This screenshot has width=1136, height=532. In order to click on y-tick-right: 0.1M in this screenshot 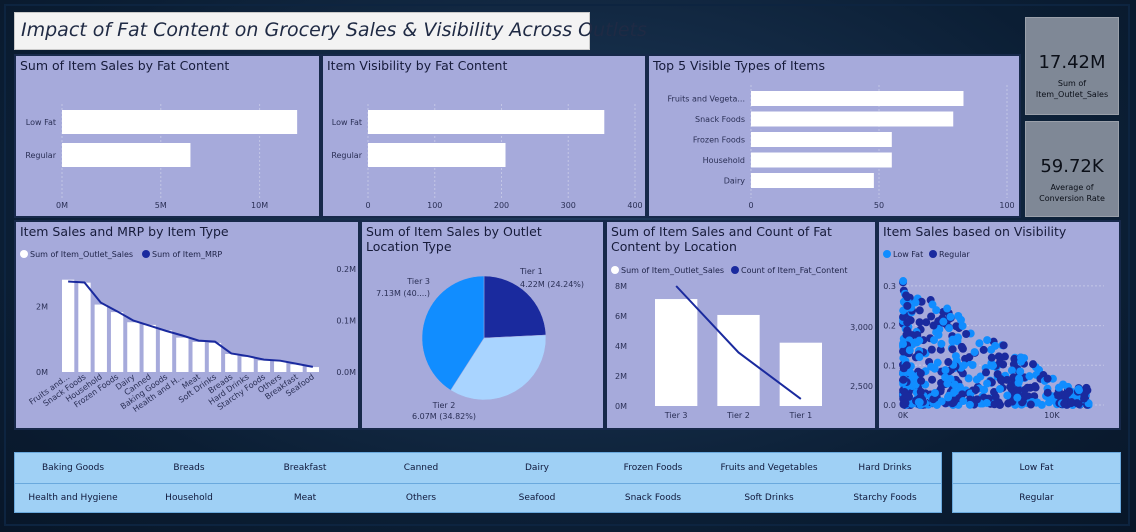, I will do `click(346, 321)`.